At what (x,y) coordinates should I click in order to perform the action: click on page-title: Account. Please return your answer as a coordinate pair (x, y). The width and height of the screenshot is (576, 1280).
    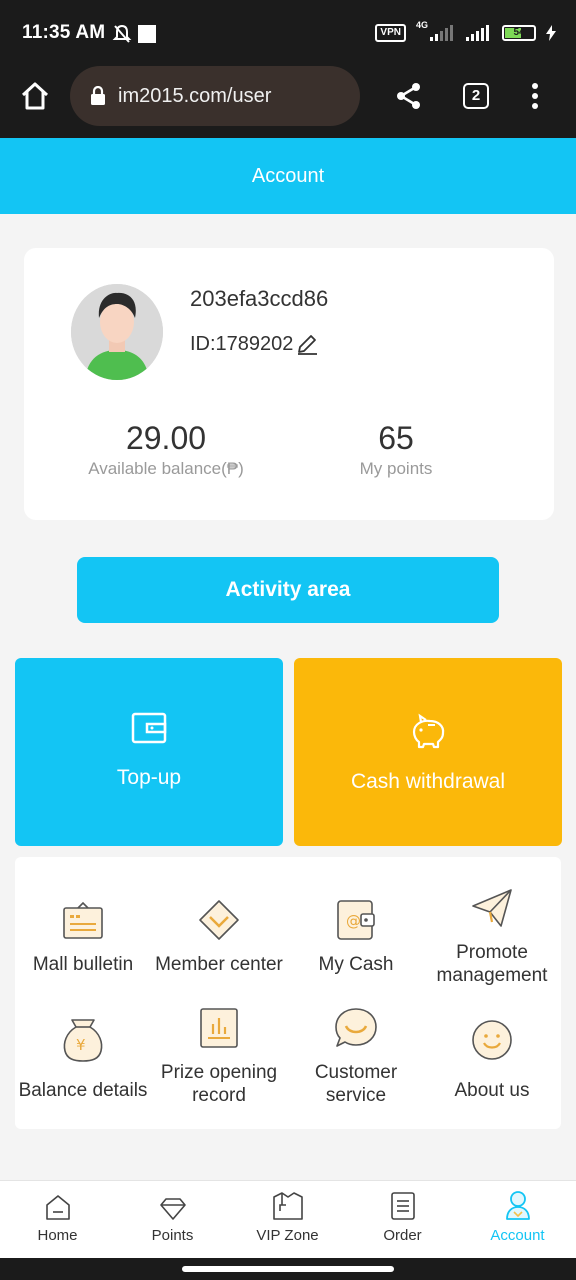
    Looking at the image, I should click on (288, 176).